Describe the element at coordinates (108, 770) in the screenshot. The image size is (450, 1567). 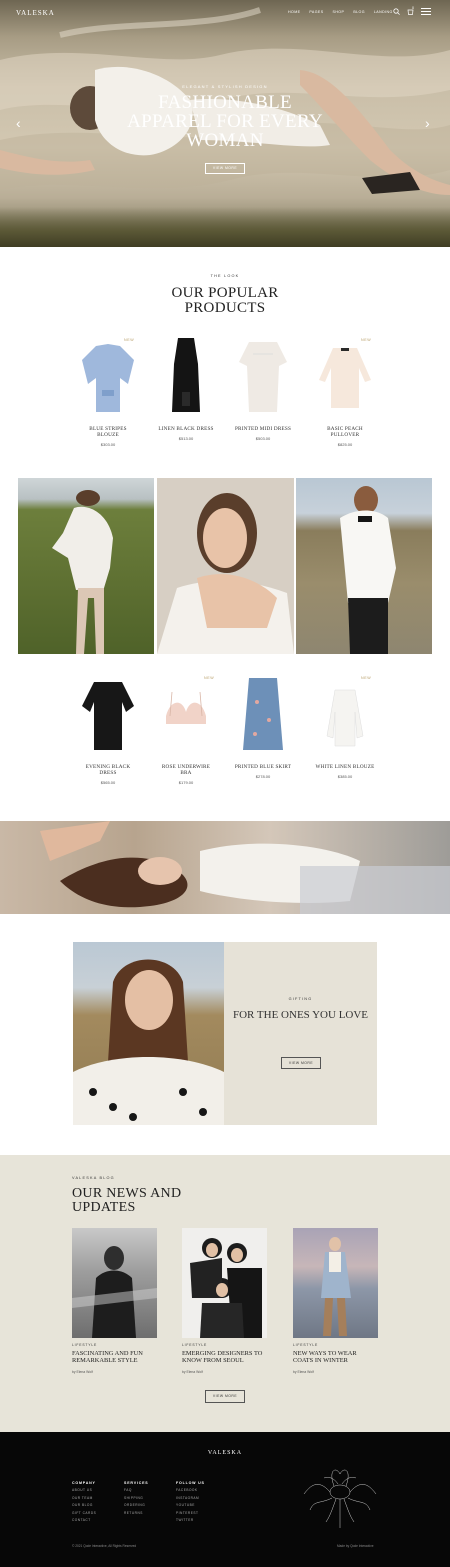
I see `product-name: EVENING BLACK DRESS` at that location.